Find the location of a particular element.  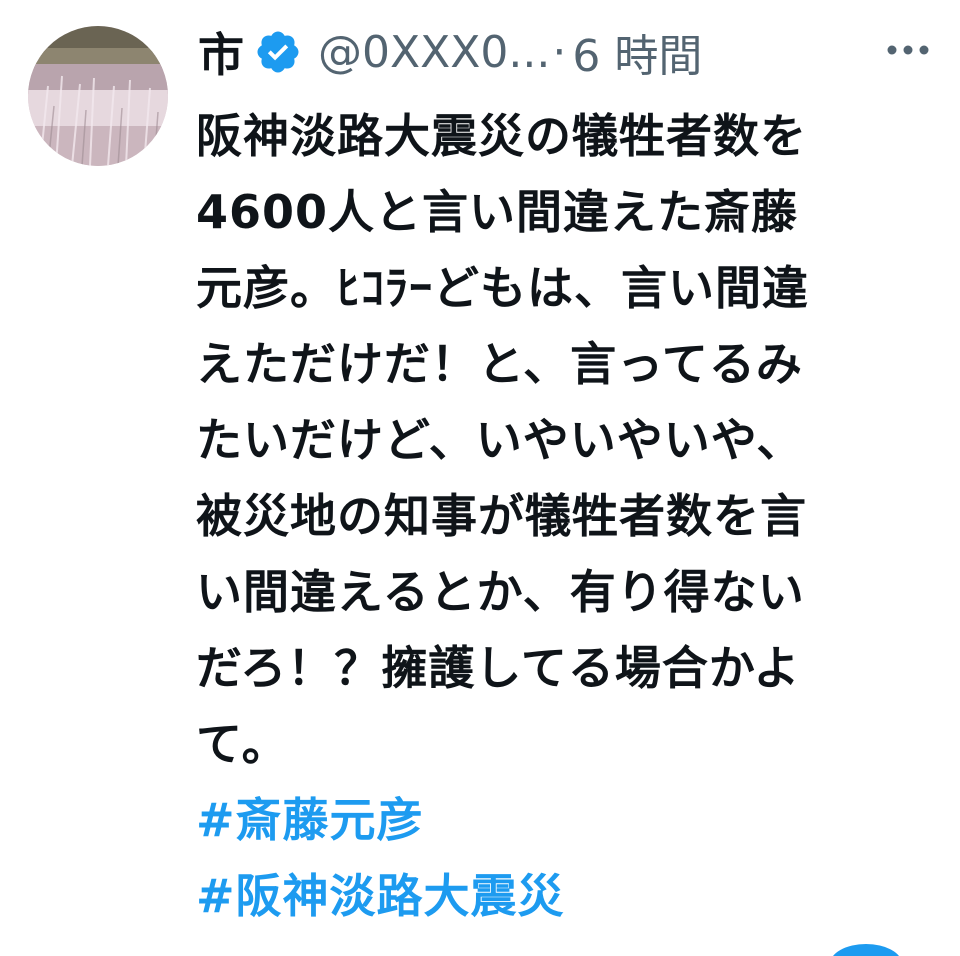

tweet-text-line: えただけだ！と、言ってるみ is located at coordinates (499, 364).